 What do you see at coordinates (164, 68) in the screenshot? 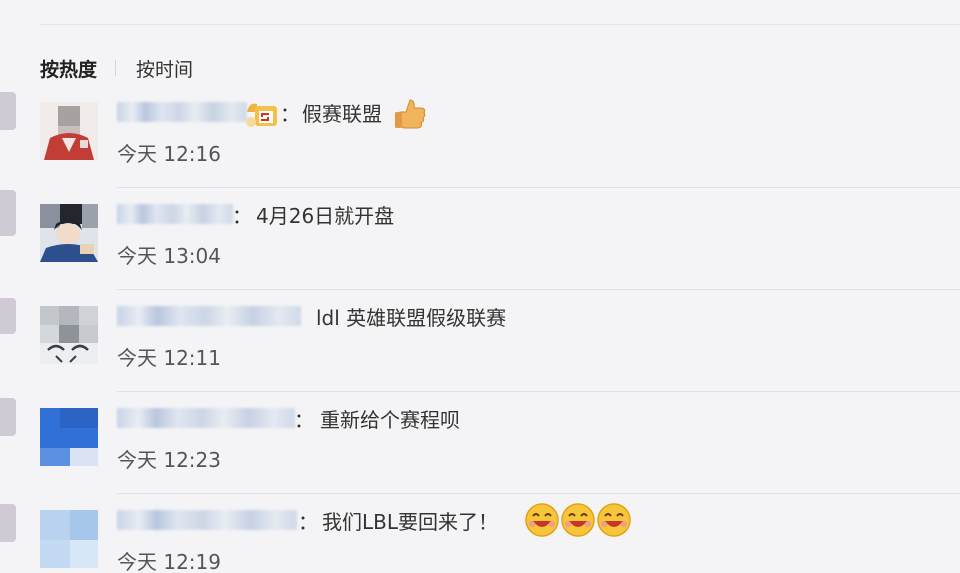
I see `sort-by-time-tab: 按时间` at bounding box center [164, 68].